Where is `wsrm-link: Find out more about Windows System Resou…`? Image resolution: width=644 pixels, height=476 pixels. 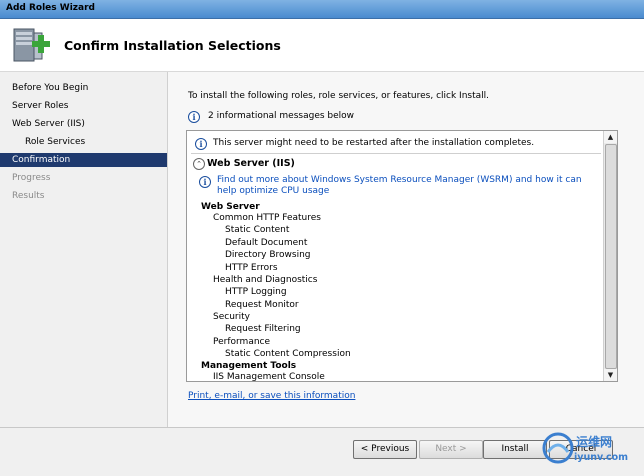 wsrm-link: Find out more about Windows System Resou… is located at coordinates (406, 186).